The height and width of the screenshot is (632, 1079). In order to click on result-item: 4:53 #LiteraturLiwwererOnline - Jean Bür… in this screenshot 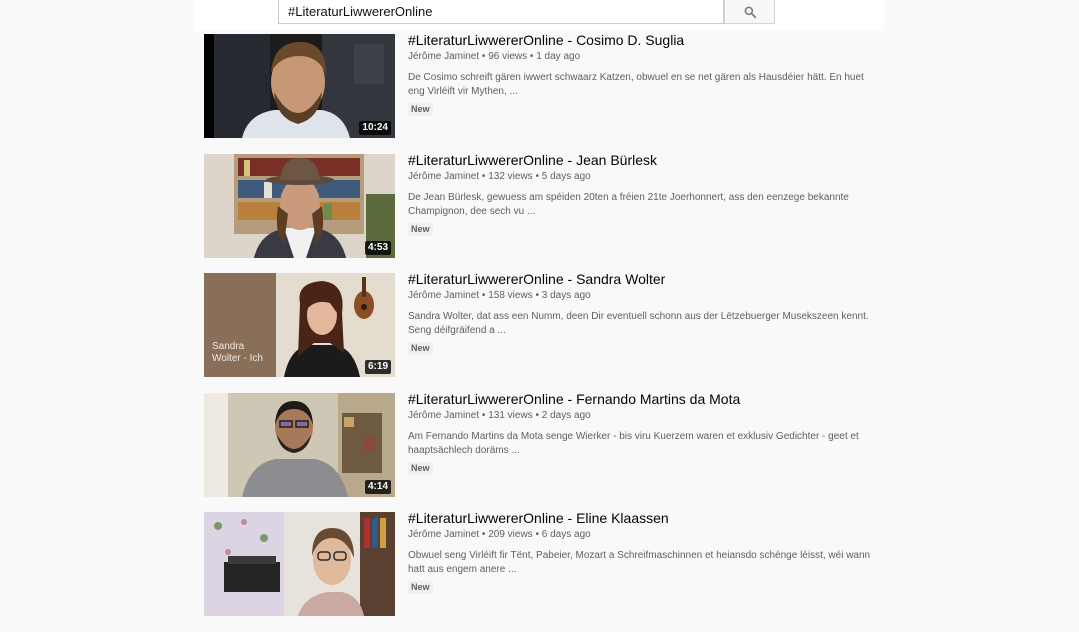, I will do `click(544, 213)`.